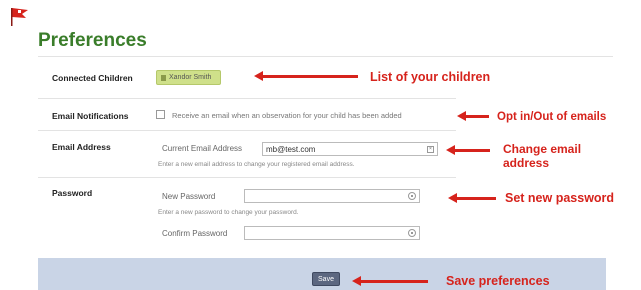 Image resolution: width=641 pixels, height=290 pixels. I want to click on connected-children-label: Connected Children, so click(92, 78).